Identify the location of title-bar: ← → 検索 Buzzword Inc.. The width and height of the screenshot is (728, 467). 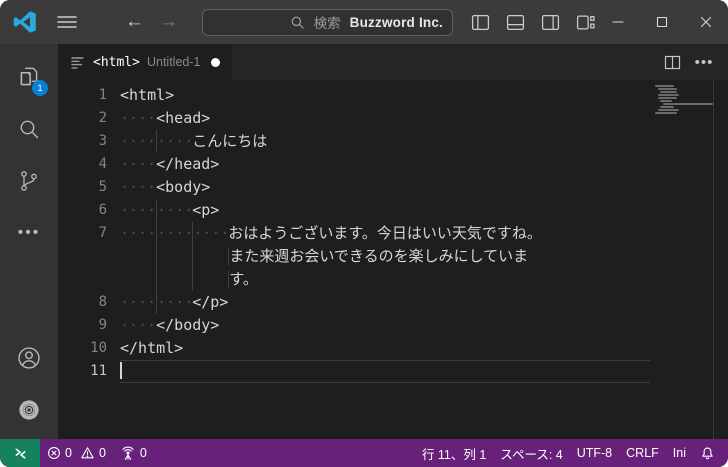
(364, 22).